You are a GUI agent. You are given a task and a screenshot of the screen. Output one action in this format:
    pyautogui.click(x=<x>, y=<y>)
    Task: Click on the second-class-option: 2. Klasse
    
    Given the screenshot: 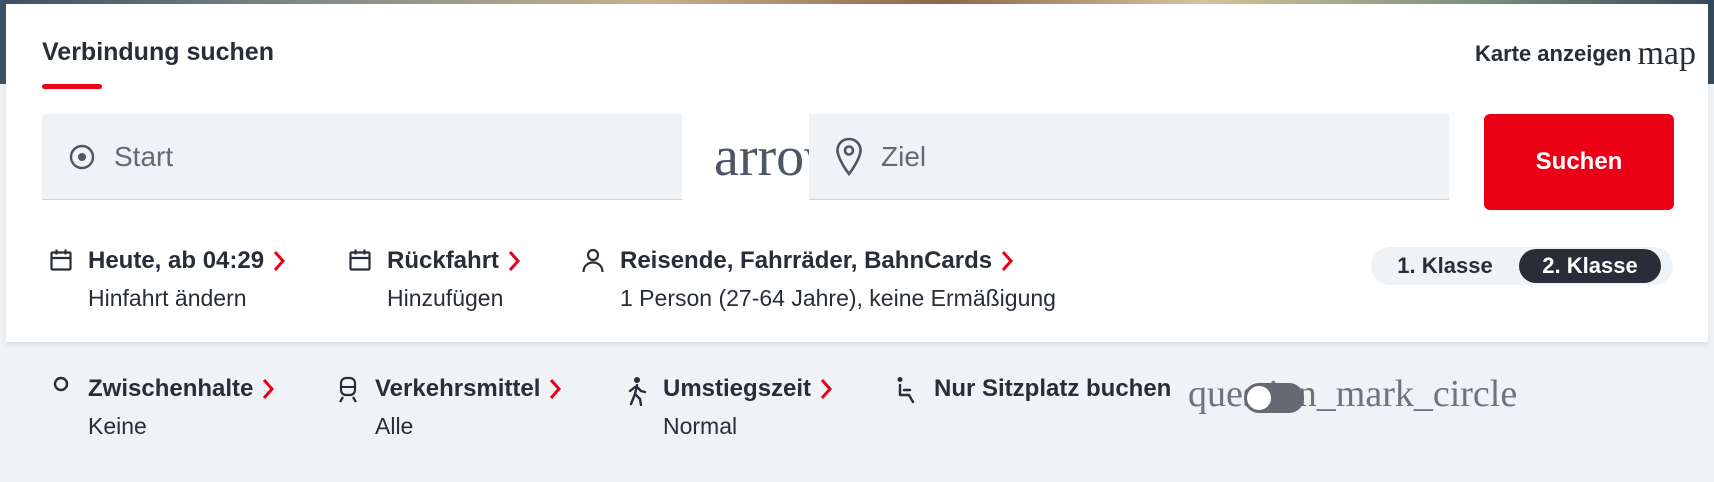 What is the action you would take?
    pyautogui.click(x=1590, y=266)
    